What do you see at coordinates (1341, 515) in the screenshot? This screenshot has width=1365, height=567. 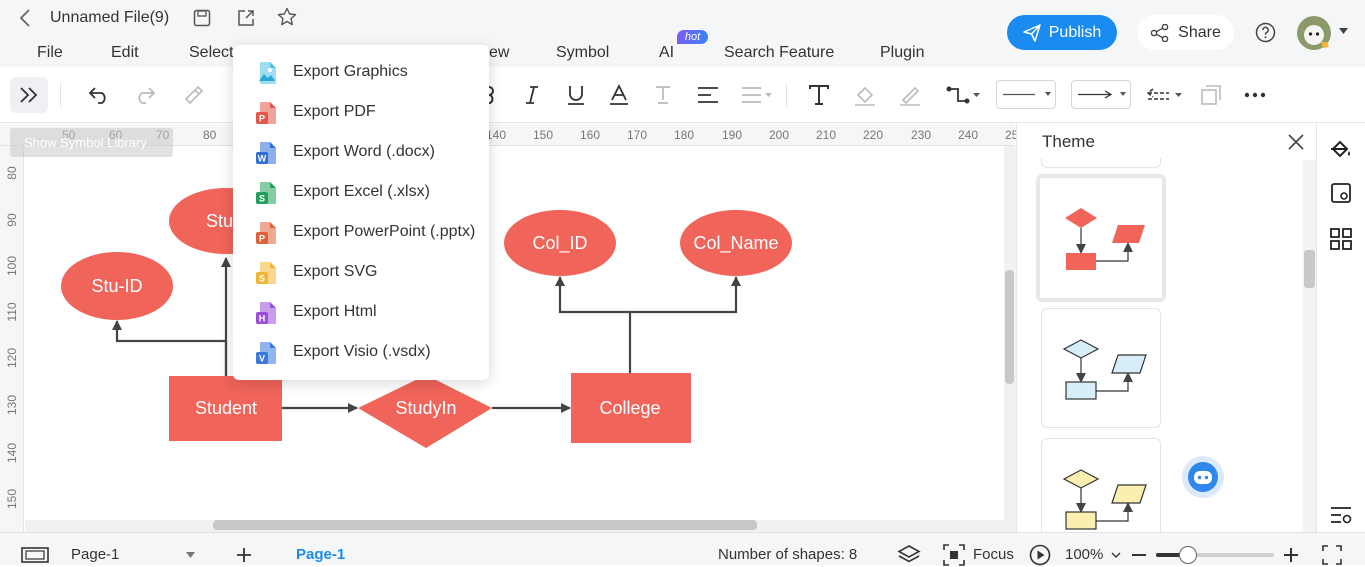 I see `panel-settings-icon` at bounding box center [1341, 515].